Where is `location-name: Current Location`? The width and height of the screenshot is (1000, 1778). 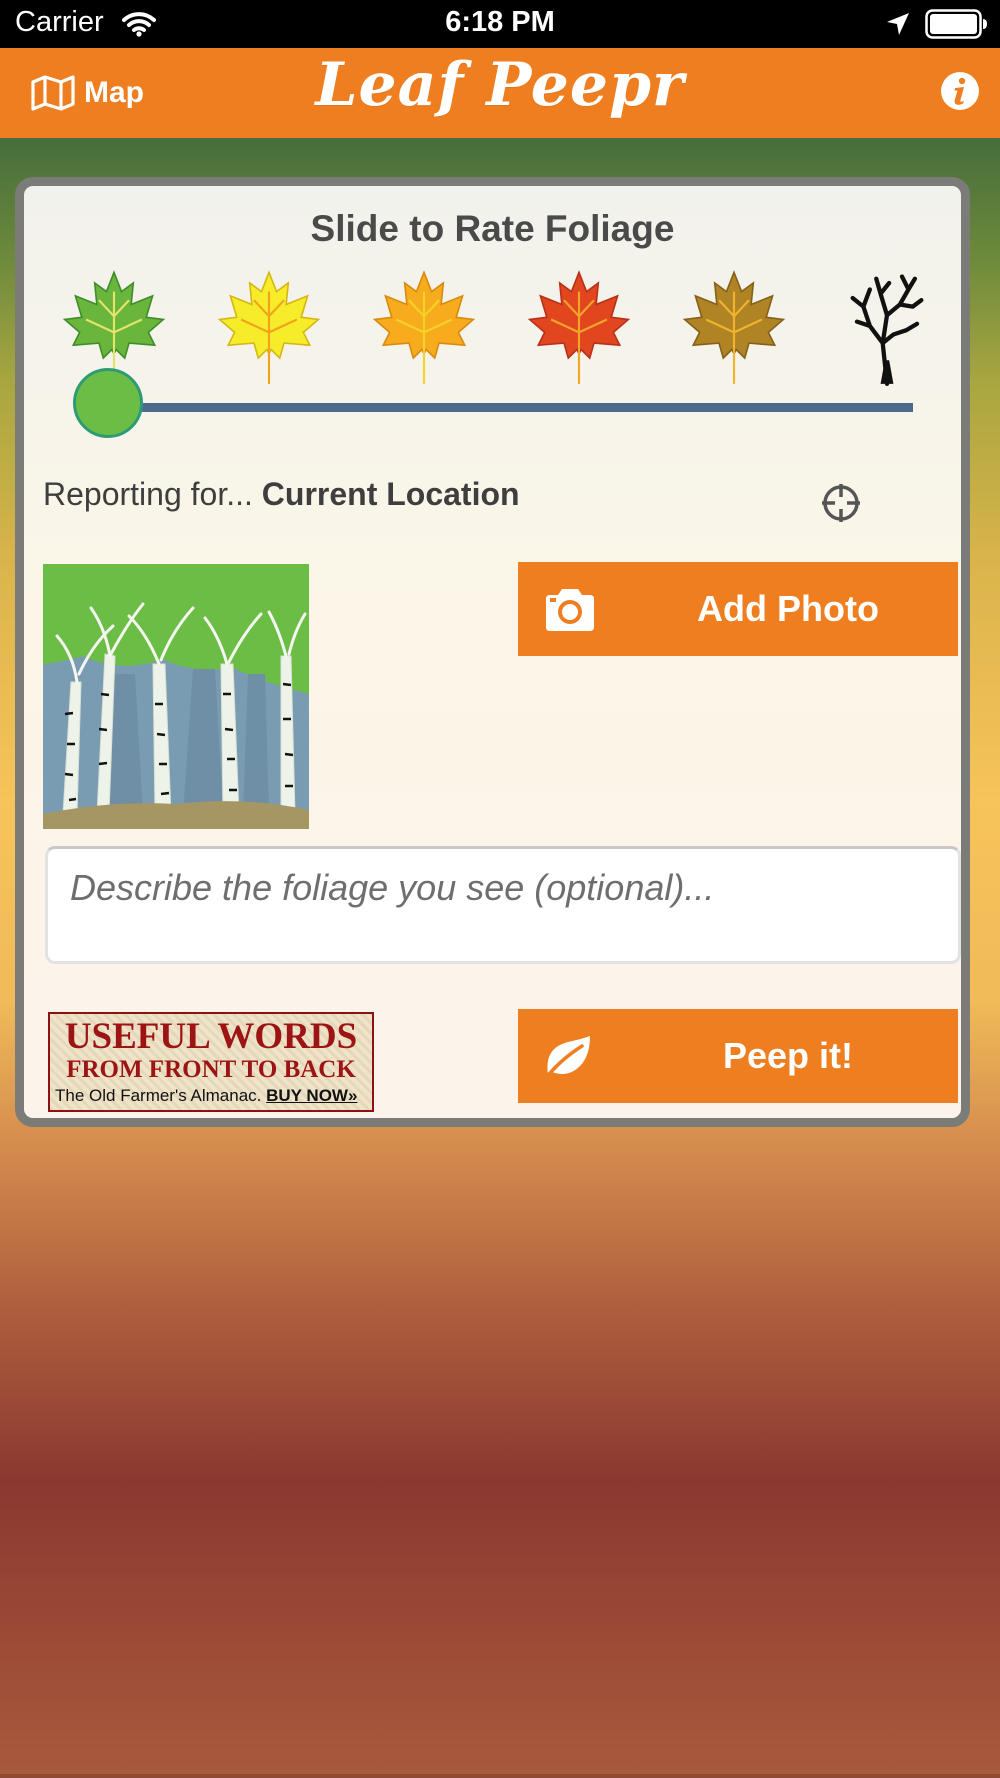 location-name: Current Location is located at coordinates (391, 494).